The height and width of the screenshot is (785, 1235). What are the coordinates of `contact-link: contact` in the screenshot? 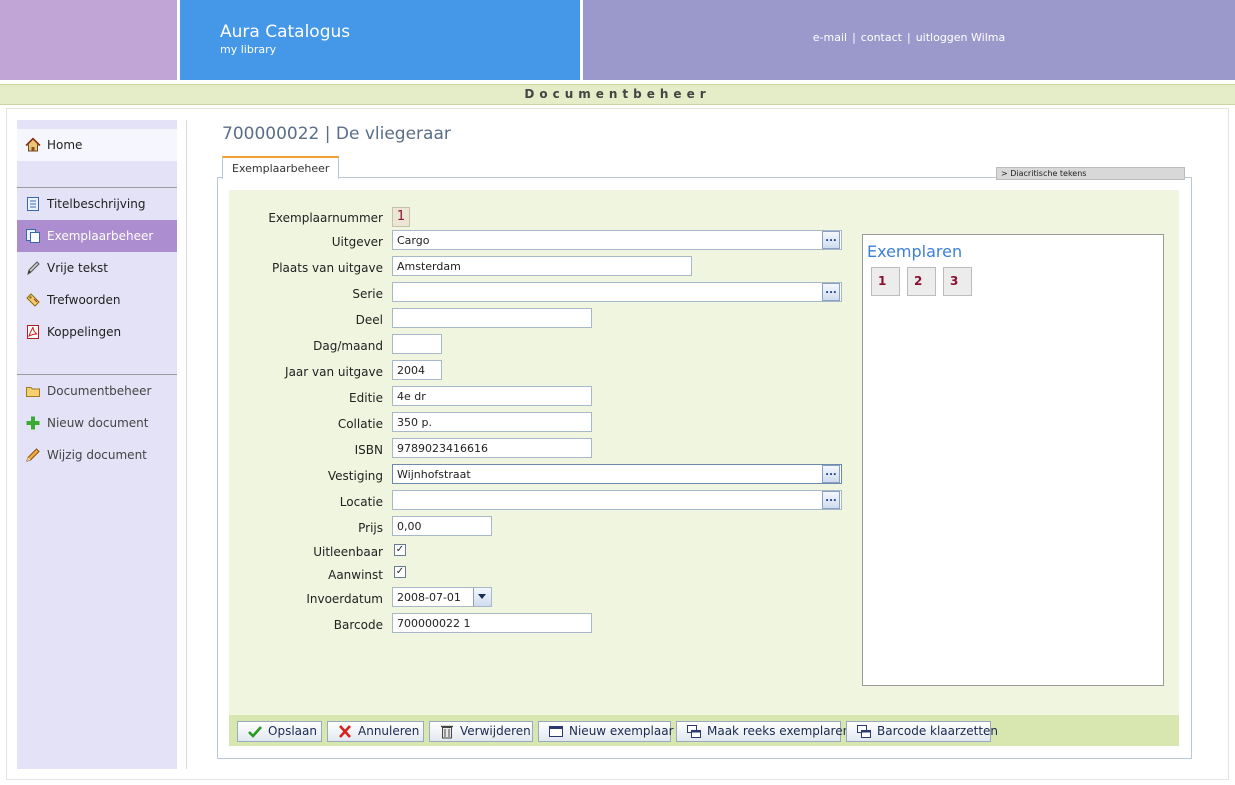 It's located at (881, 37).